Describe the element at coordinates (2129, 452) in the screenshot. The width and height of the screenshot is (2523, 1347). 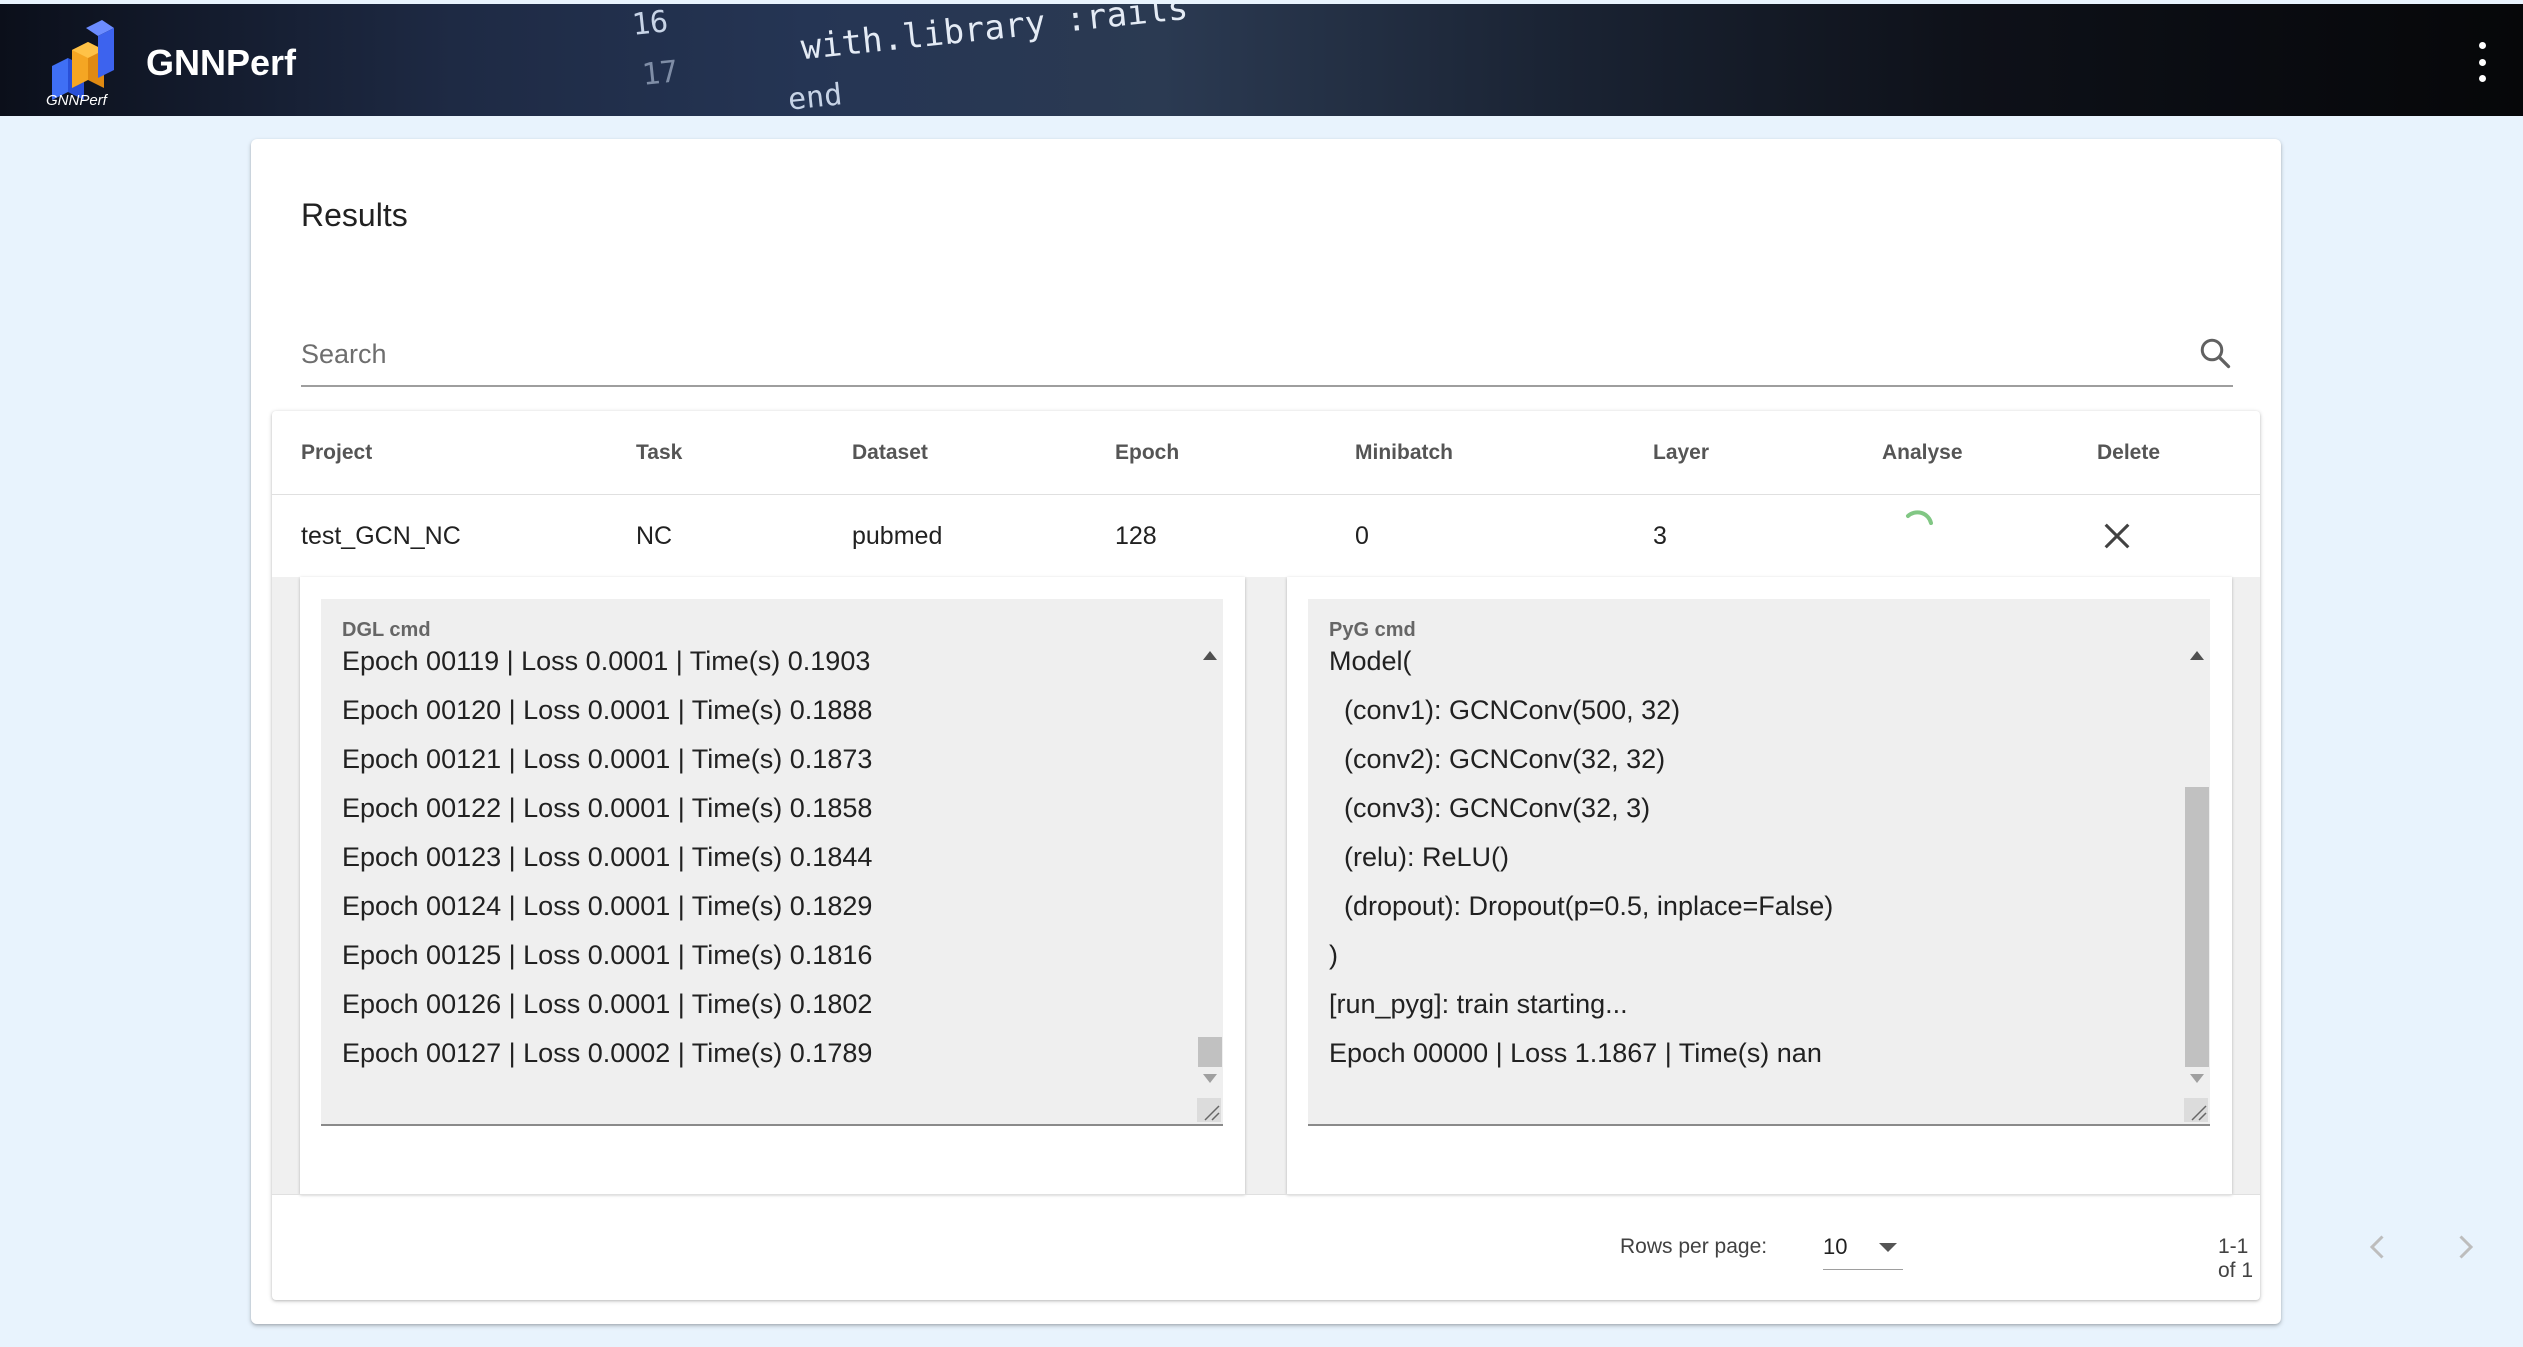
I see `column-header-delete: Delete` at that location.